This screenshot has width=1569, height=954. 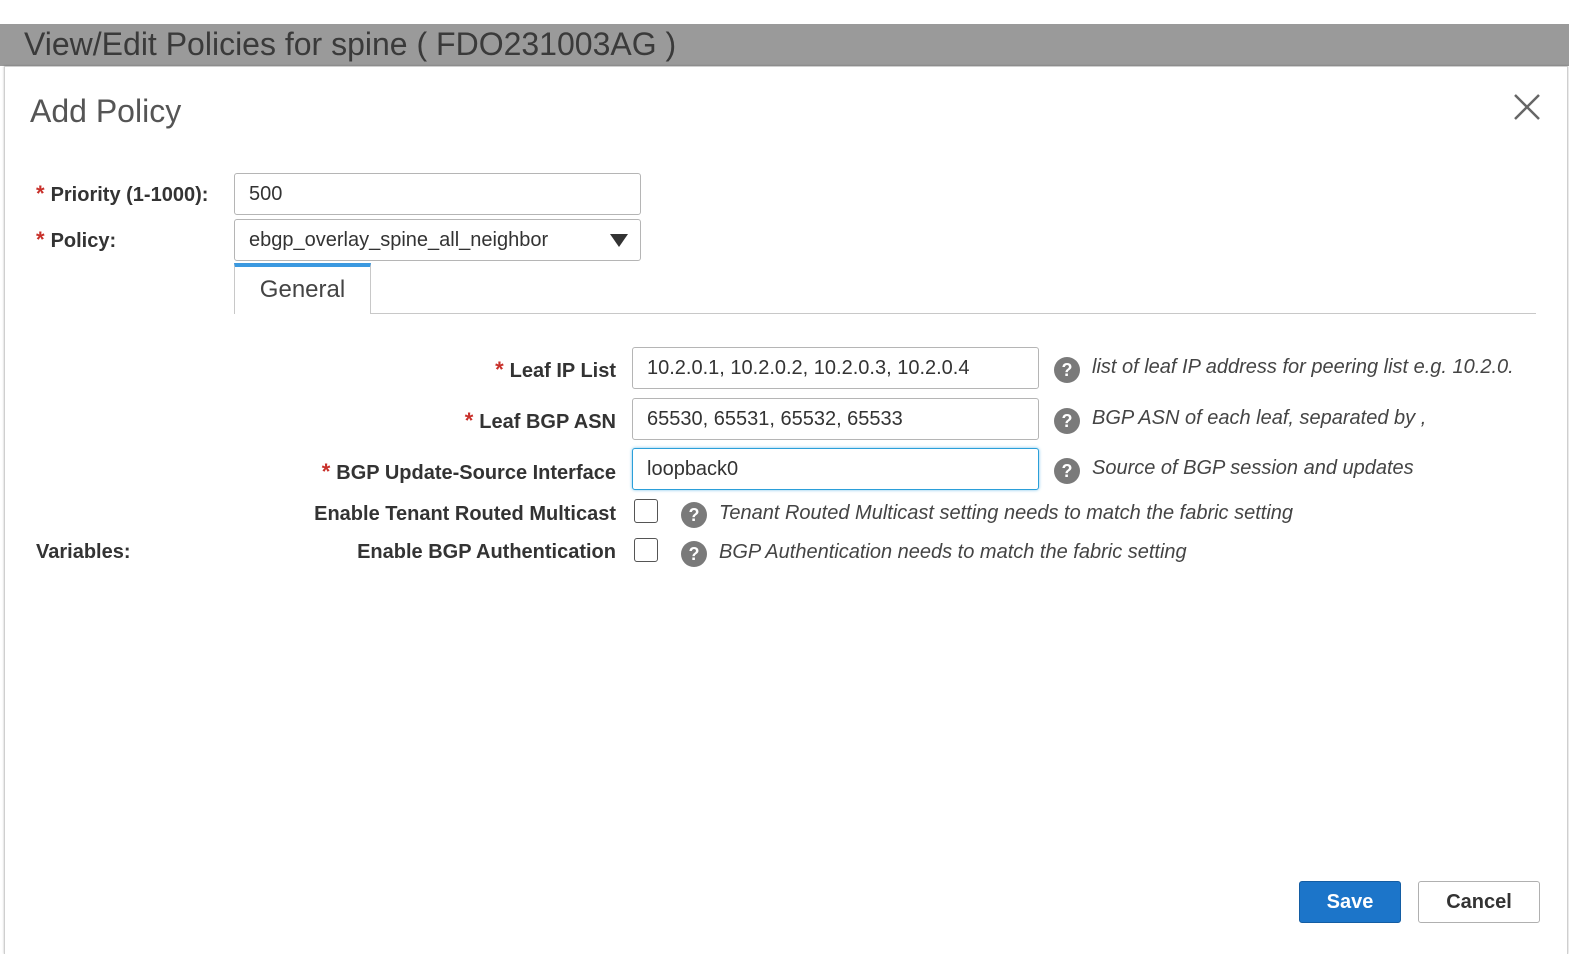 What do you see at coordinates (486, 552) in the screenshot?
I see `bgp-authentication-label: Enable BGP Authentication` at bounding box center [486, 552].